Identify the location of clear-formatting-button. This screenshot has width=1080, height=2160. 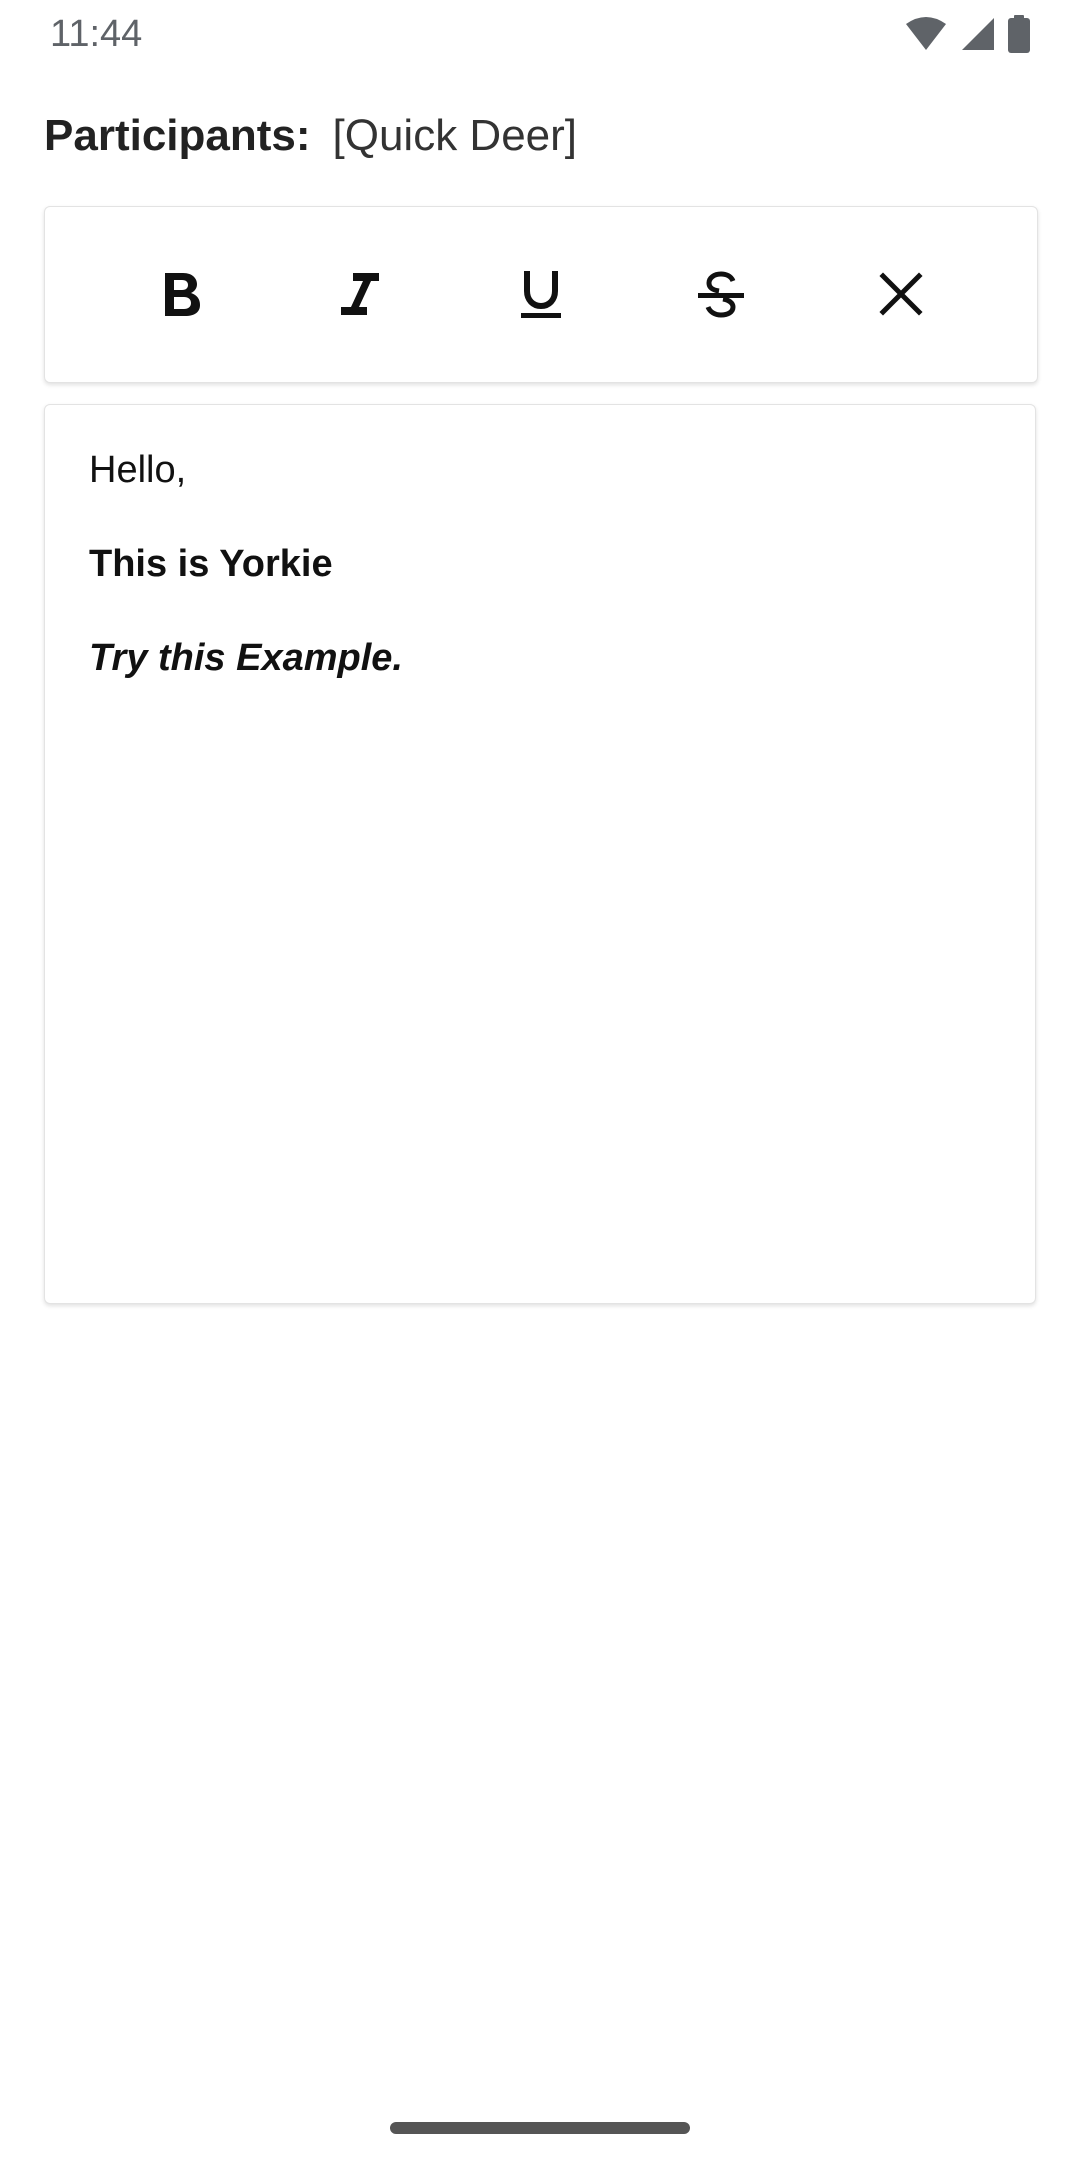
(901, 294).